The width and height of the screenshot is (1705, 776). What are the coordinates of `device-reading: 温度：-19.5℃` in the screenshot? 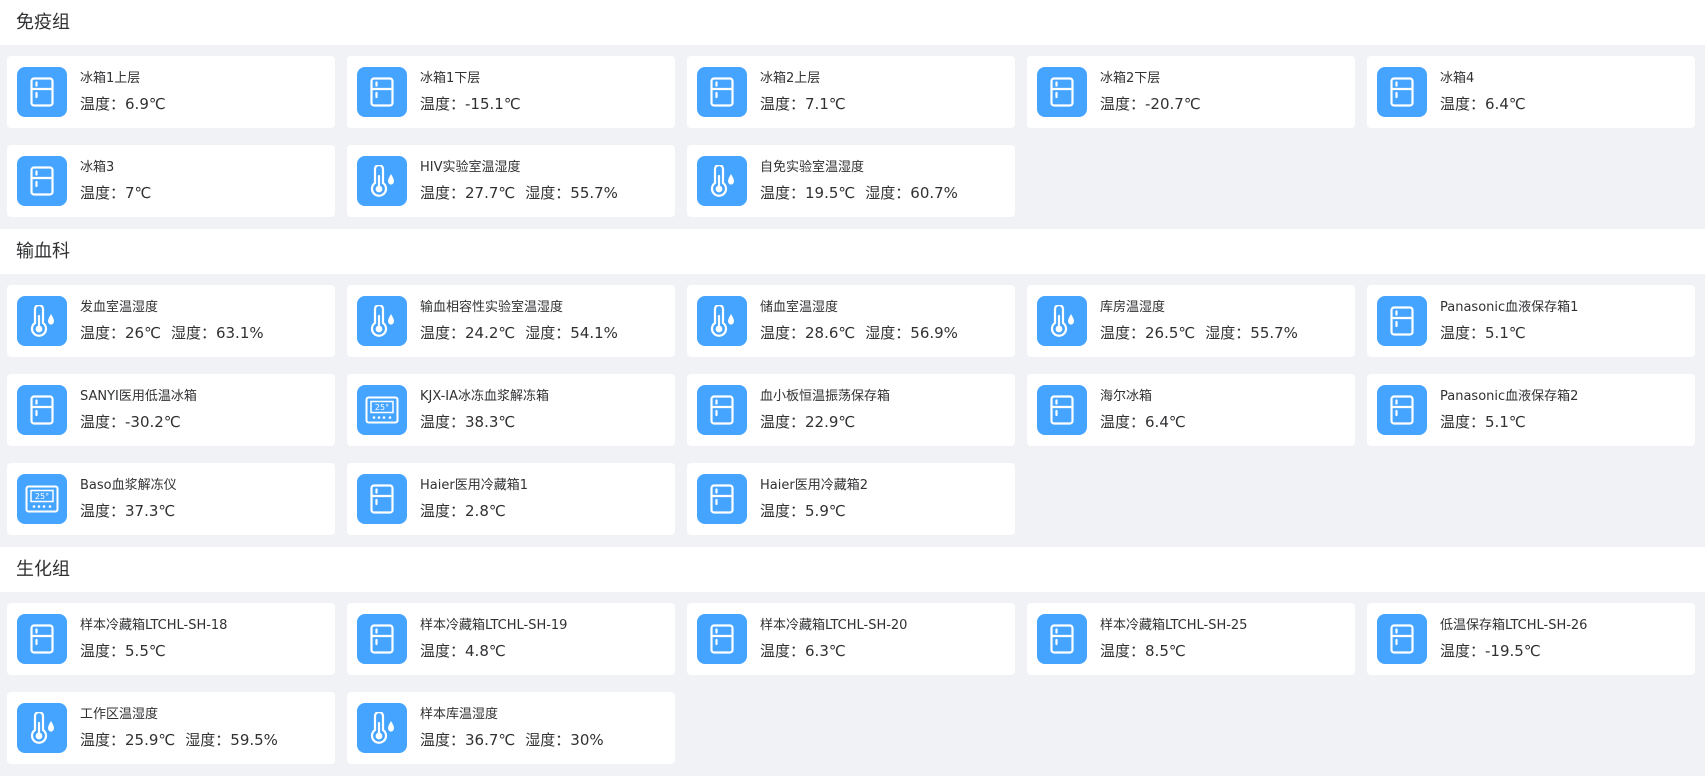 It's located at (1513, 651).